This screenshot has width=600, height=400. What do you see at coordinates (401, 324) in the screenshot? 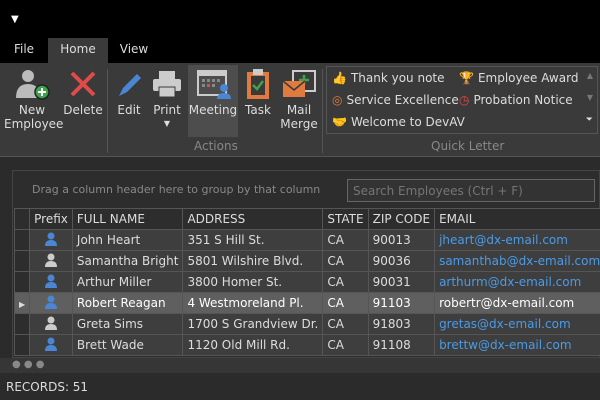
I see `zip-code-cell: 91803` at bounding box center [401, 324].